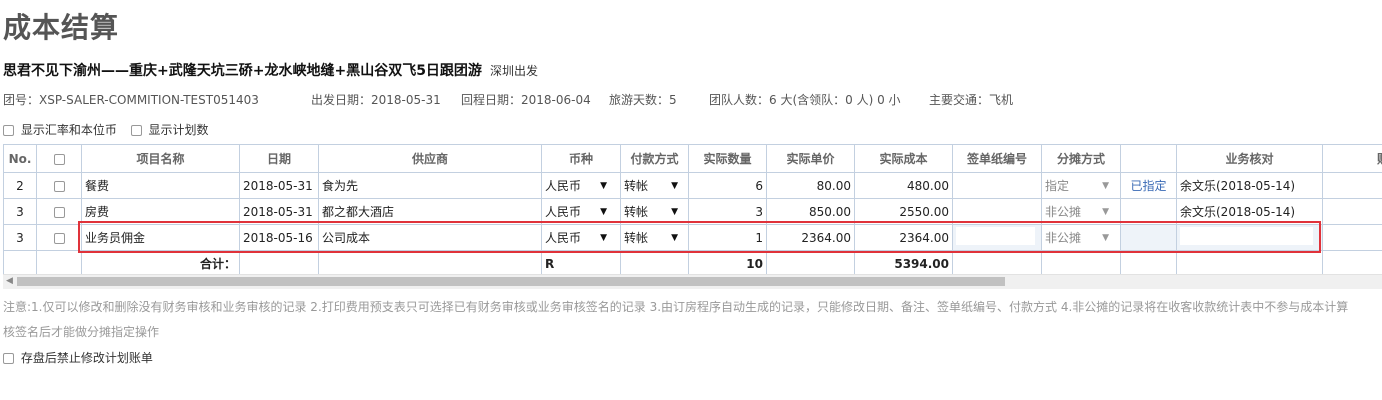  What do you see at coordinates (727, 211) in the screenshot?
I see `row-quantity: 3` at bounding box center [727, 211].